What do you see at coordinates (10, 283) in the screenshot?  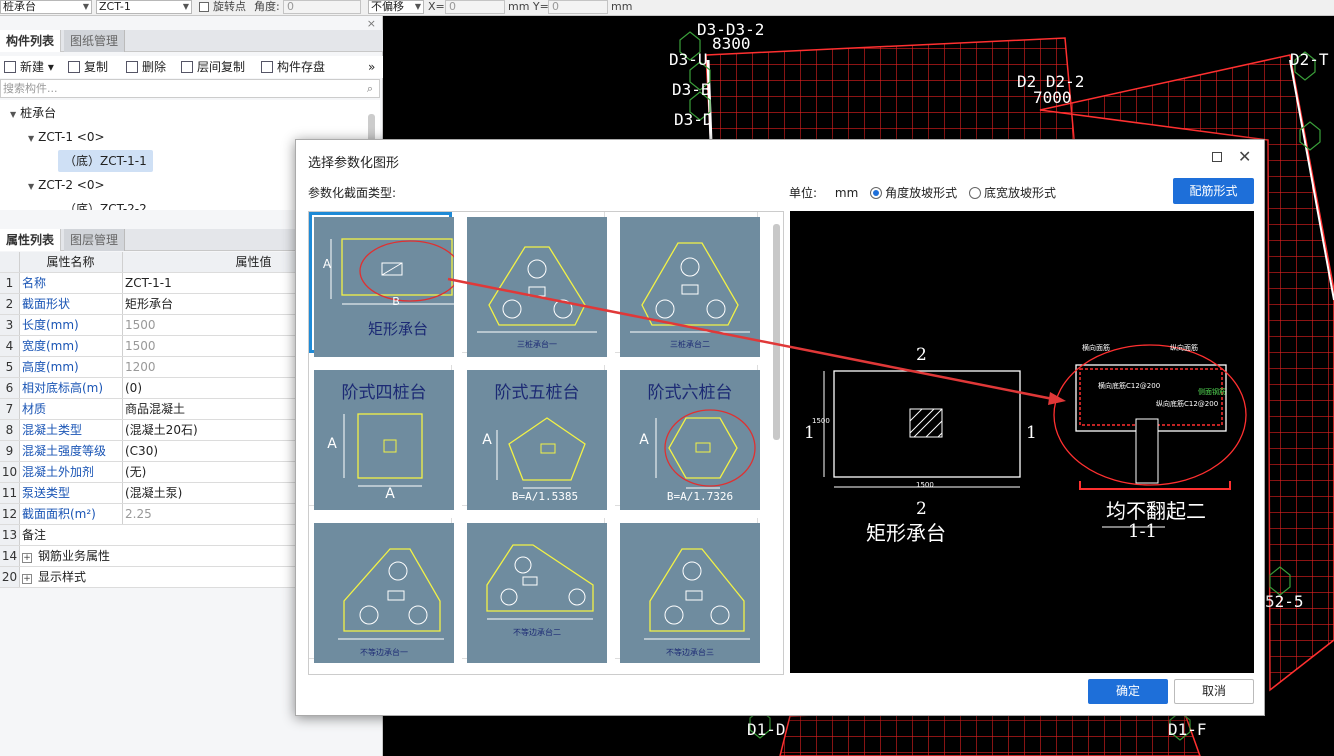 I see `property-row-number: 1` at bounding box center [10, 283].